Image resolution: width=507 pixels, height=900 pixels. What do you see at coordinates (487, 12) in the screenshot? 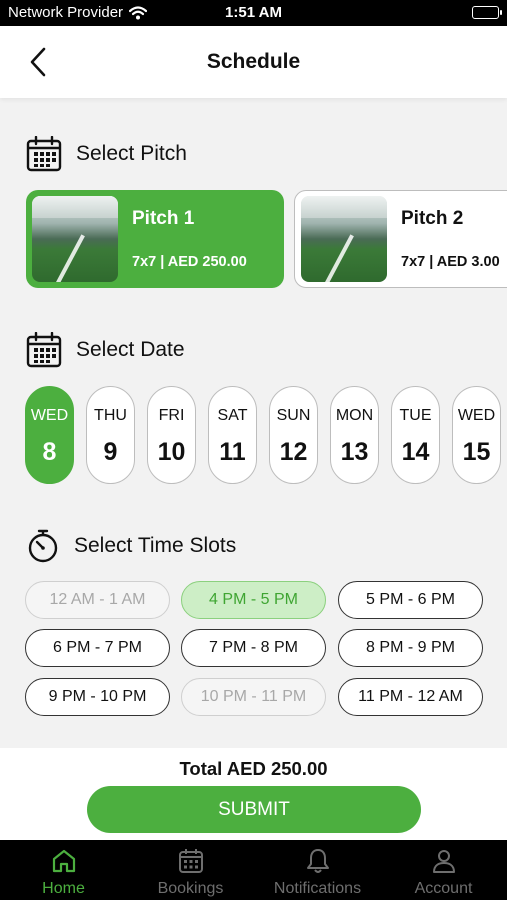
I see `battery-icon` at bounding box center [487, 12].